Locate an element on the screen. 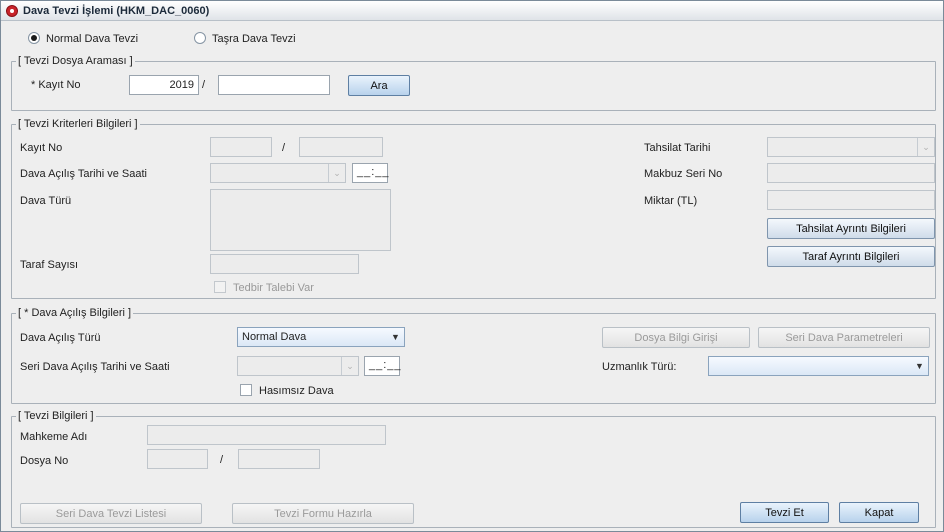 The image size is (944, 532). tedbir-talebi-label: Tedbir Talebi Var is located at coordinates (273, 288).